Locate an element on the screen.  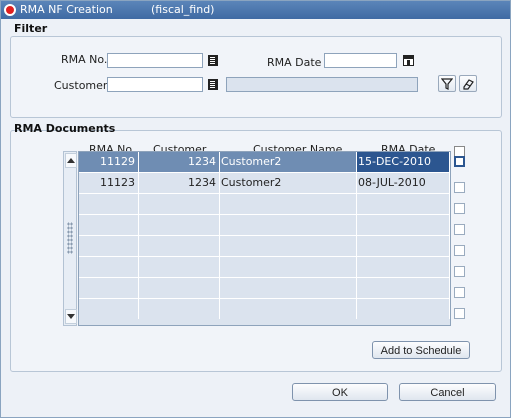
oracle-ring-icon is located at coordinates (10, 10).